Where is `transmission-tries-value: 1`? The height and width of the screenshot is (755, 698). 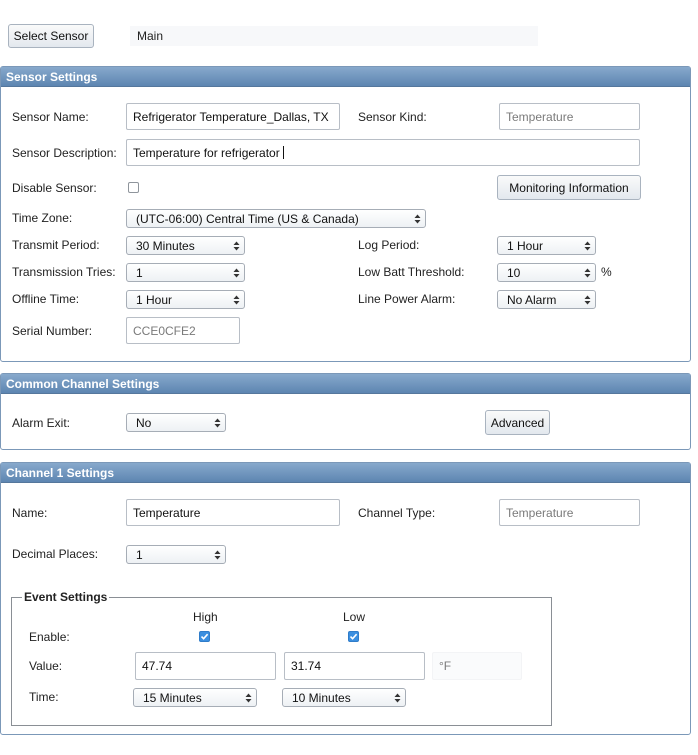
transmission-tries-value: 1 is located at coordinates (139, 272).